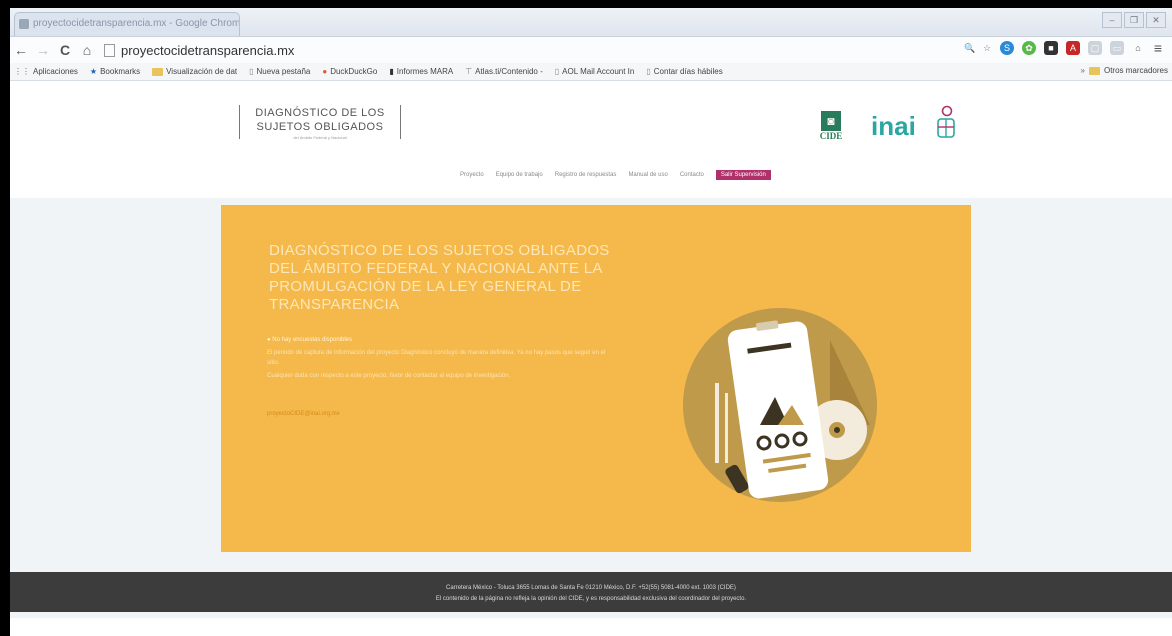  I want to click on cide-emblem-icon: ◙, so click(831, 121).